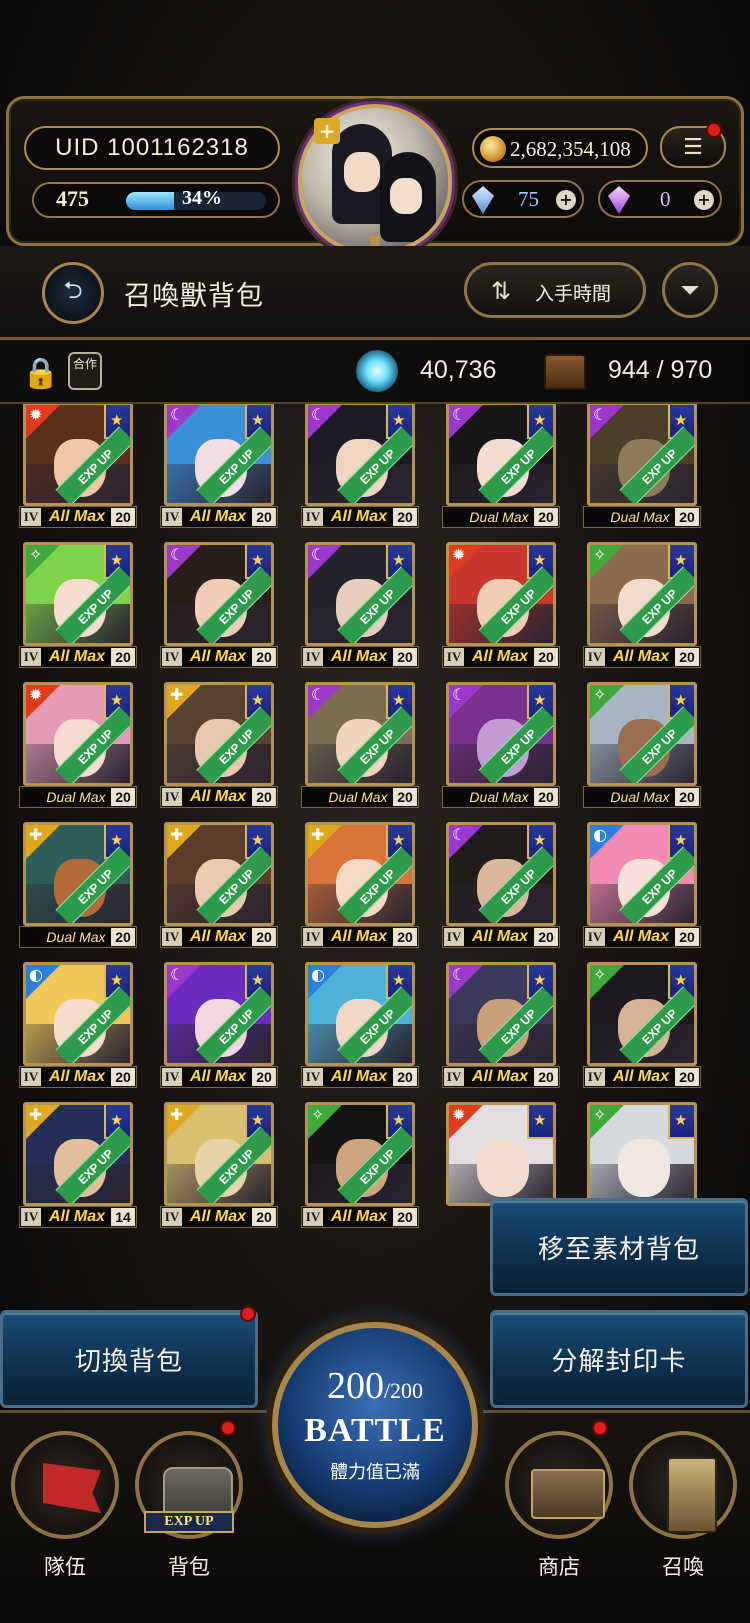 Image resolution: width=750 pixels, height=1623 pixels. I want to click on filter-button: ⏷, so click(690, 290).